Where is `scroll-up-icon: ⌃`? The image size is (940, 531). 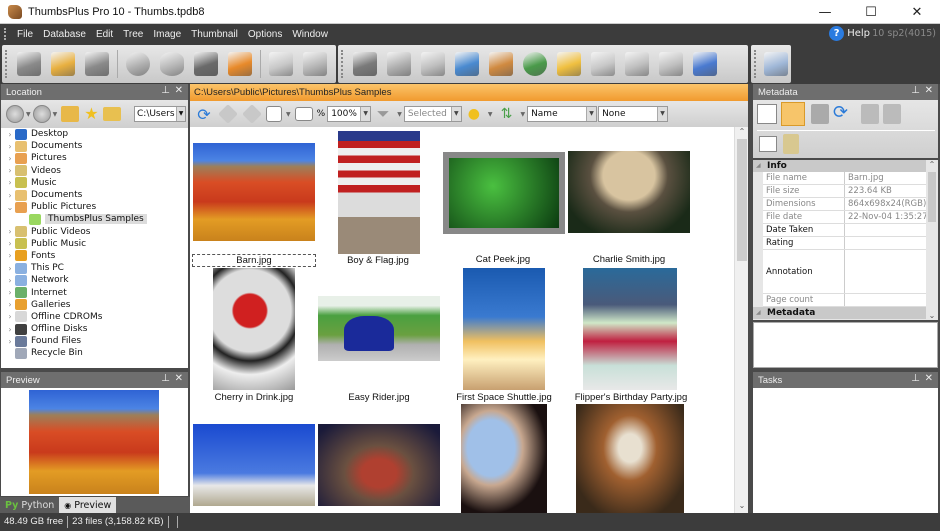
scroll-up-icon: ⌃ is located at coordinates (932, 164).